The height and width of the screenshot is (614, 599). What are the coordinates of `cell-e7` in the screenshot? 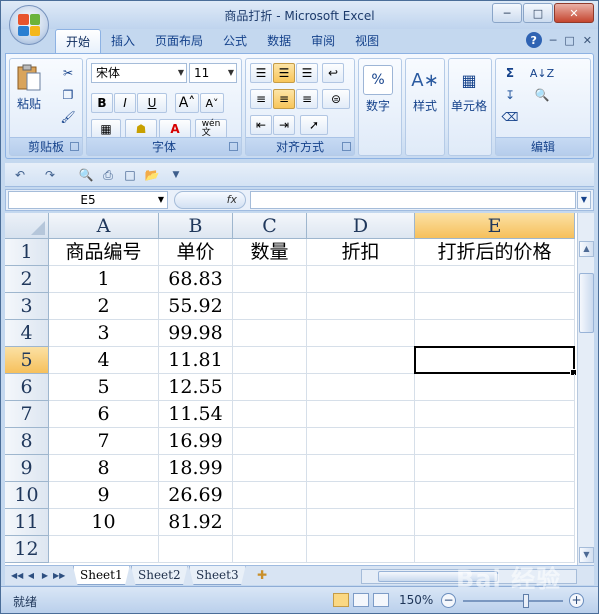 It's located at (495, 414).